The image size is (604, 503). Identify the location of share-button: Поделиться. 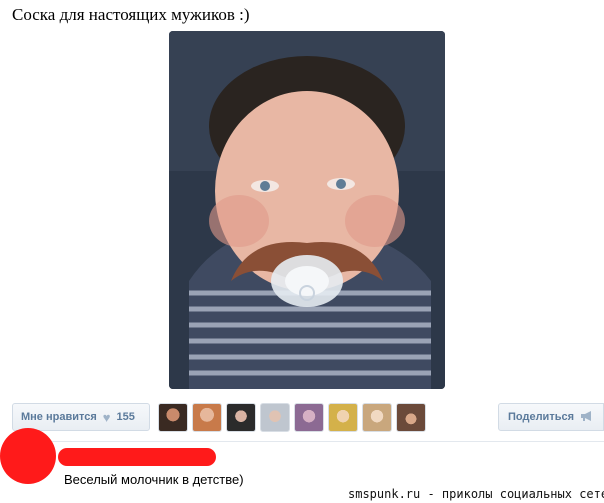
(551, 417).